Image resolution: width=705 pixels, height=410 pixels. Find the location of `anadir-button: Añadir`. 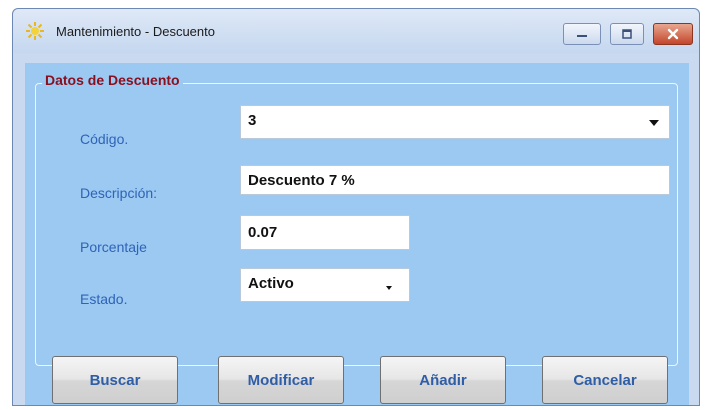

anadir-button: Añadir is located at coordinates (443, 380).